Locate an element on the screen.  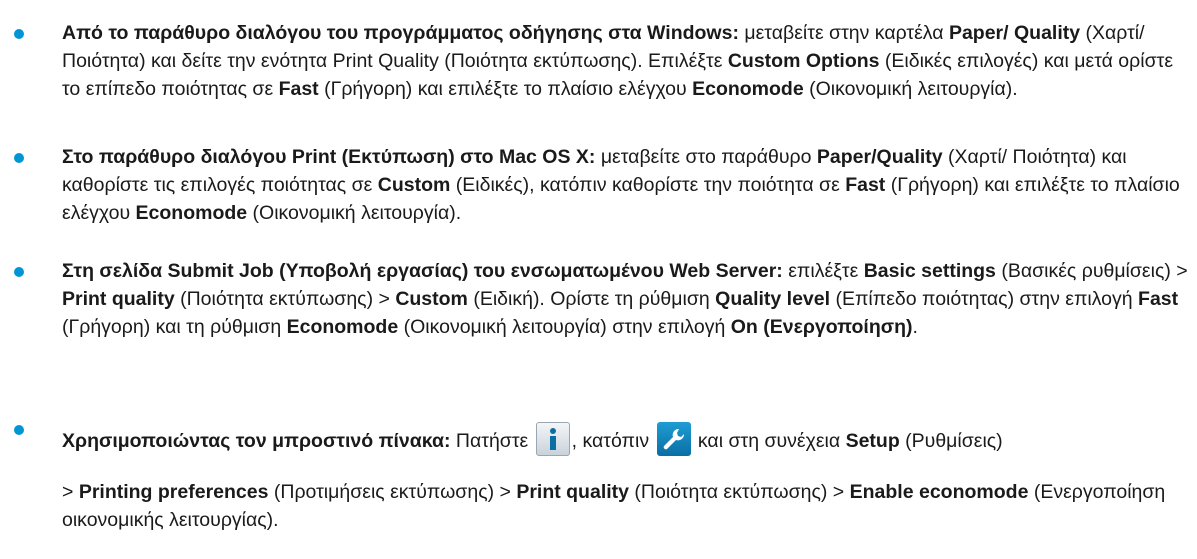
wrench-icon is located at coordinates (673, 438).